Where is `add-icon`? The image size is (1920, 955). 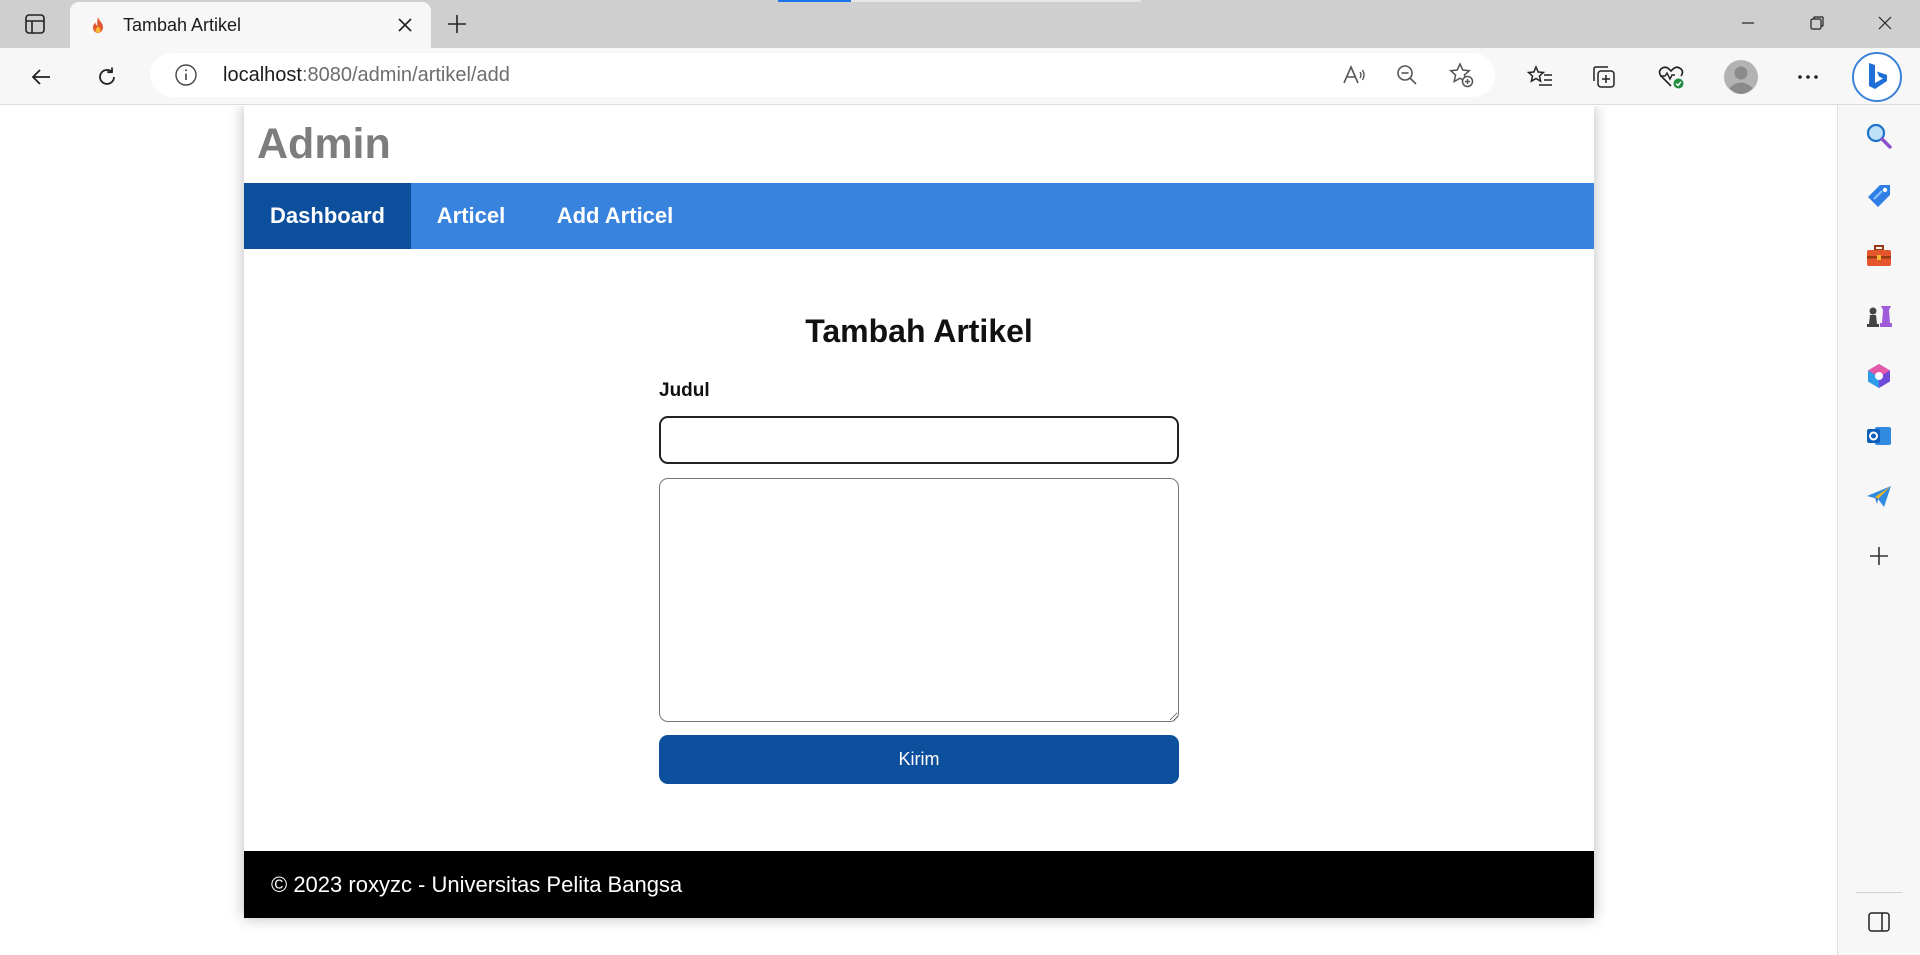 add-icon is located at coordinates (1879, 556).